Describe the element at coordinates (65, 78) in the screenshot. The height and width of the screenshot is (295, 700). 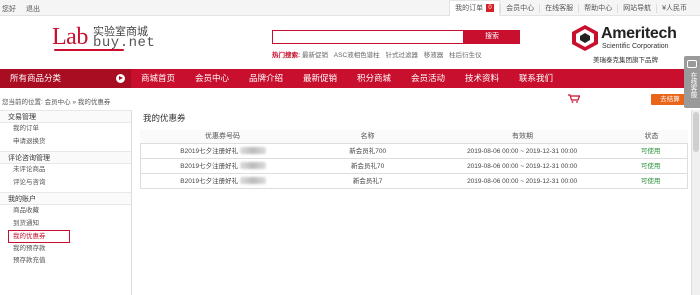
I see `all-categories-button: 所有商品分类` at that location.